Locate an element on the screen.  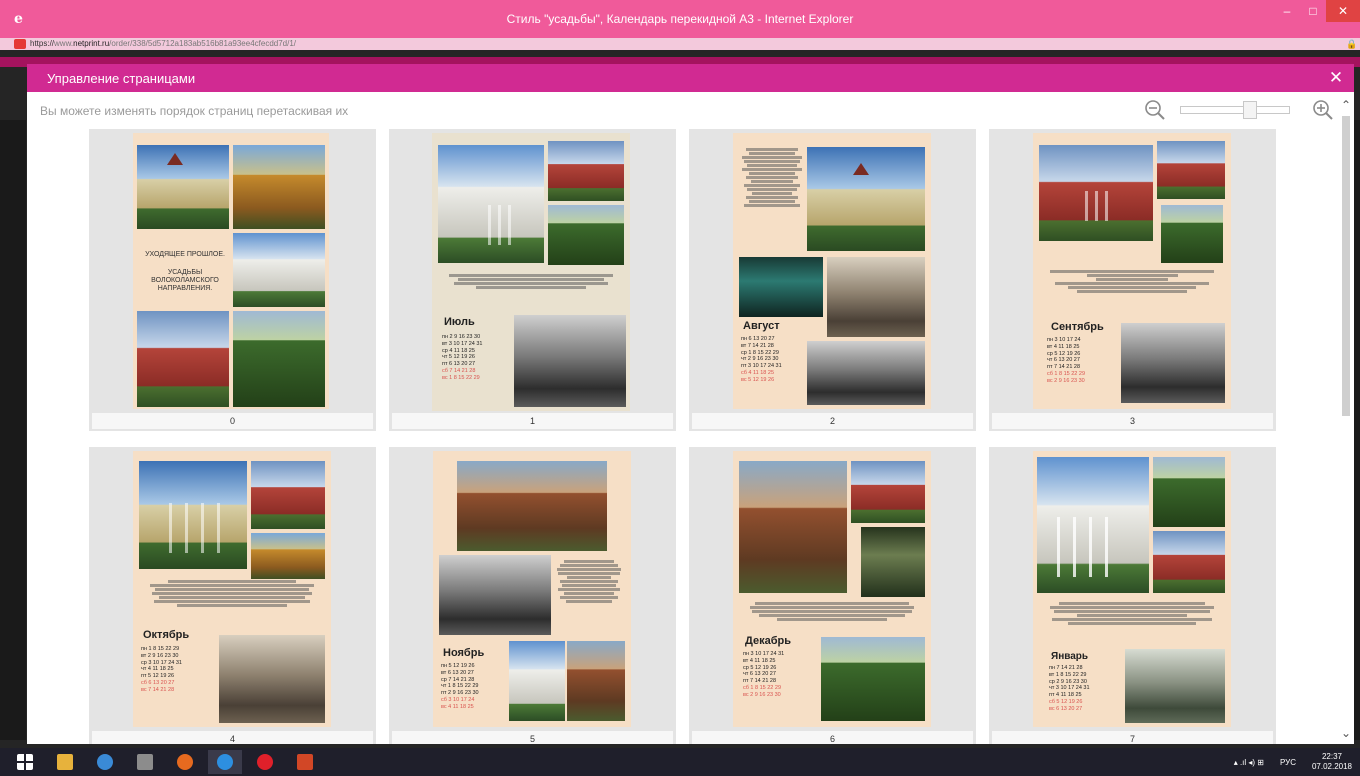
language-indicator: РУС is located at coordinates (1288, 762).